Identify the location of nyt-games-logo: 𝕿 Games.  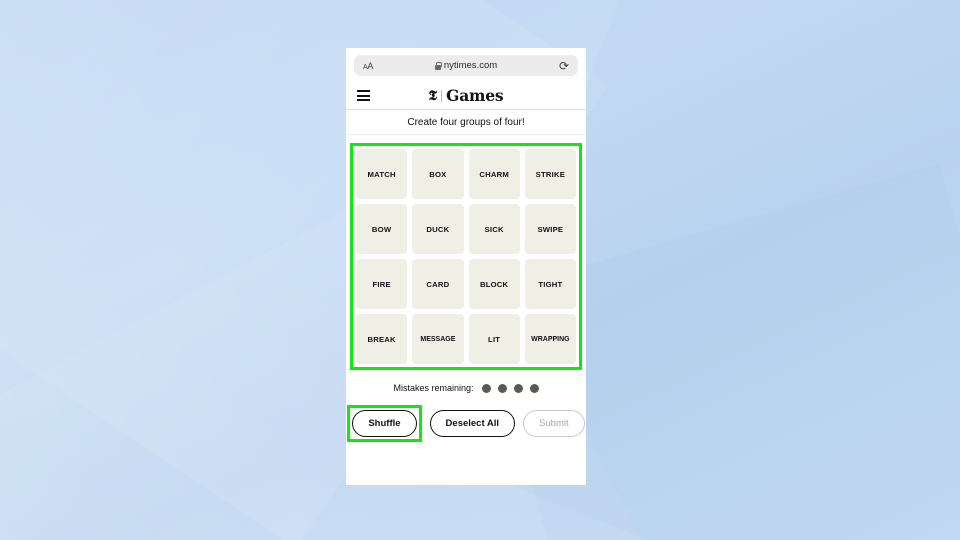
(466, 96).